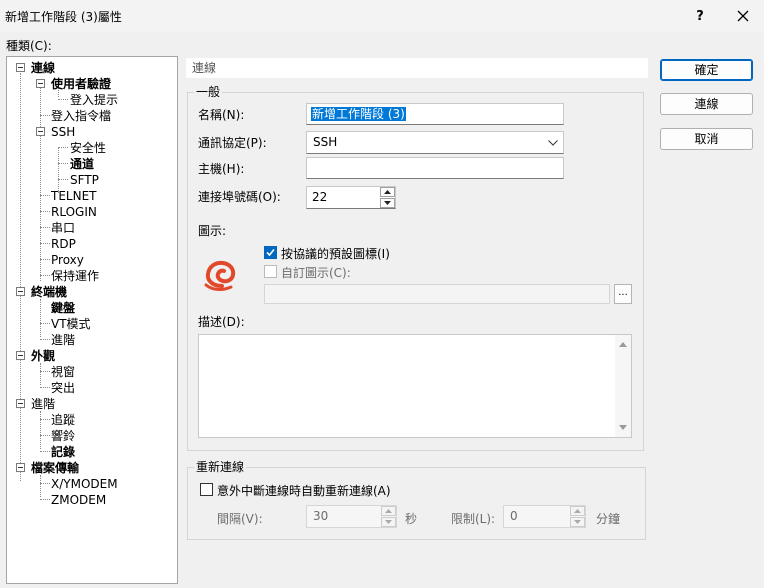 The height and width of the screenshot is (588, 764). Describe the element at coordinates (55, 468) in the screenshot. I see `tree-item-file-transfer: 檔案傳輸` at that location.